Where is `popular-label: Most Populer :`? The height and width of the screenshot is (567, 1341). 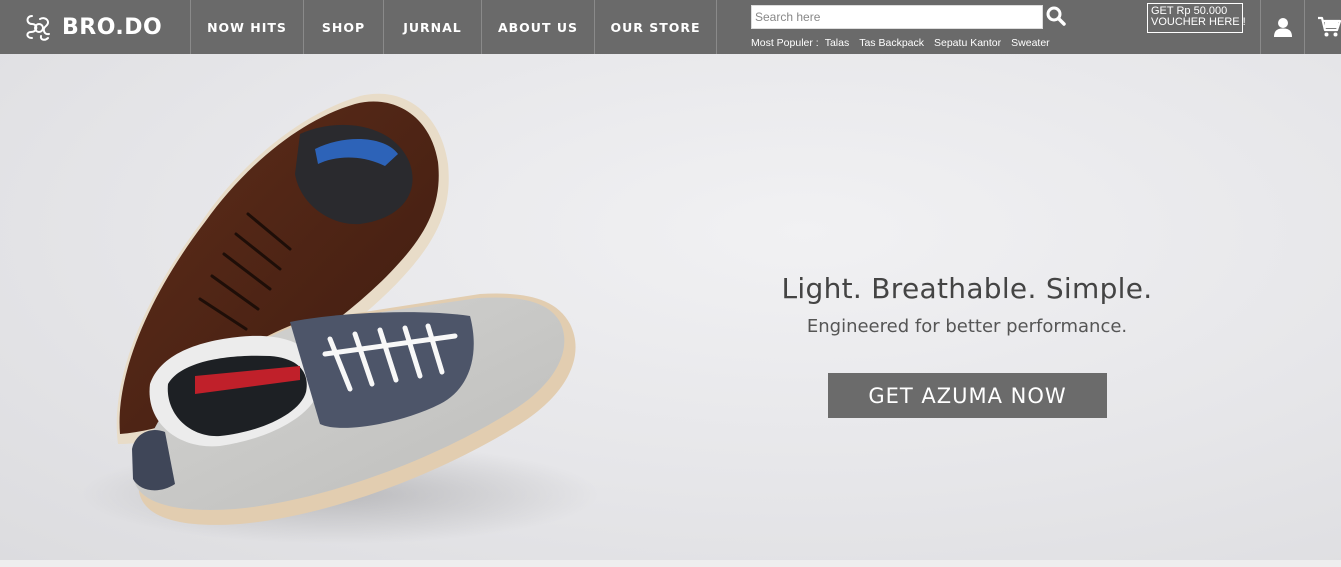
popular-label: Most Populer : is located at coordinates (785, 43).